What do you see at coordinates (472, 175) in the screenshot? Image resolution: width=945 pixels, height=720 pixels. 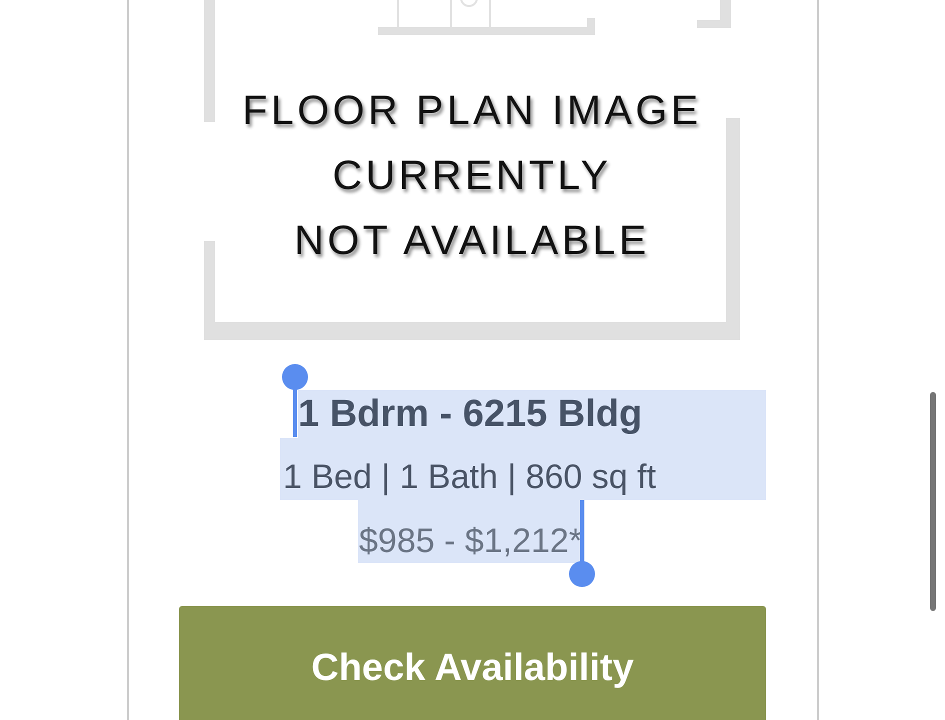 I see `image-unavailable-text: FLOOR PLAN IMAGE CURRENTLY NOT AVAILABLE` at bounding box center [472, 175].